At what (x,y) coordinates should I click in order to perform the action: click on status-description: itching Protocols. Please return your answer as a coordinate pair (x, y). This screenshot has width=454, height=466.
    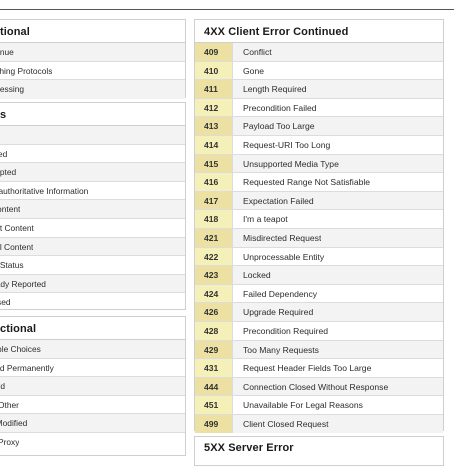
    Looking at the image, I should click on (26, 70).